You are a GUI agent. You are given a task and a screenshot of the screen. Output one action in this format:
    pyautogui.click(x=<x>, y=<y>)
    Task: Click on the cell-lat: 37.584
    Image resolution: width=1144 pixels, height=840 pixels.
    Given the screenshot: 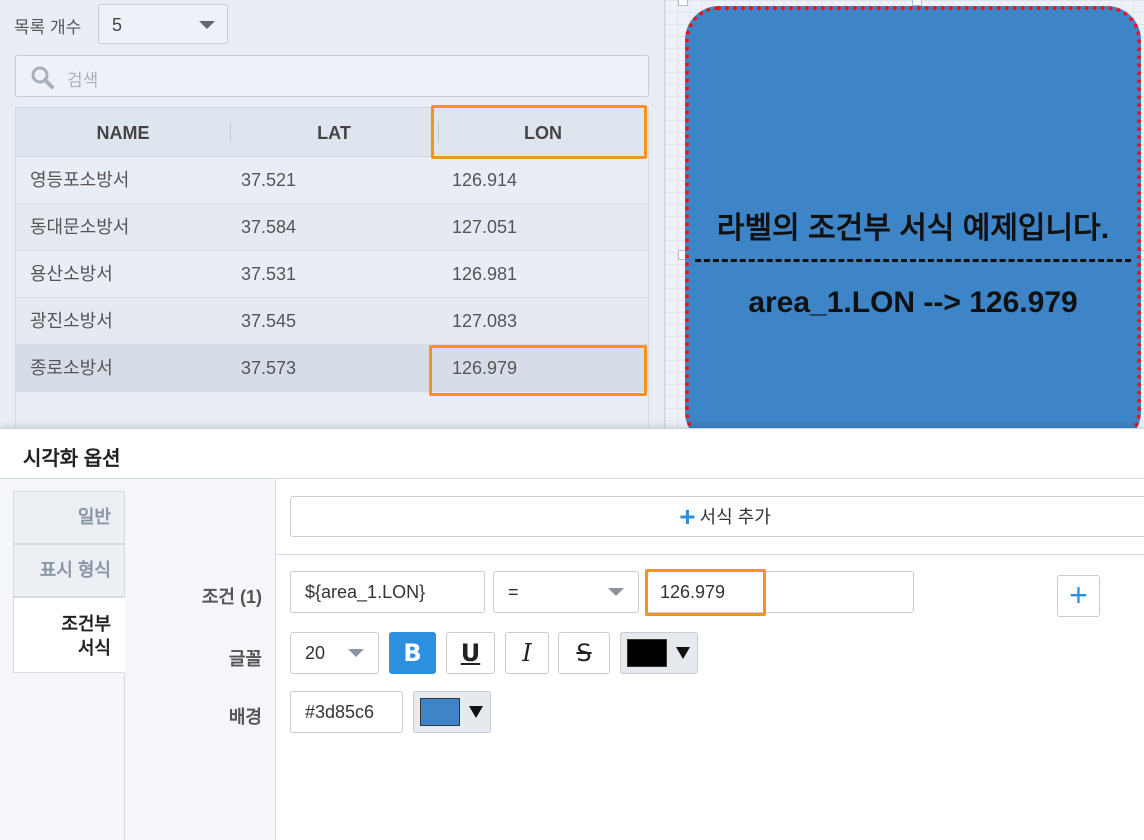 What is the action you would take?
    pyautogui.click(x=269, y=227)
    